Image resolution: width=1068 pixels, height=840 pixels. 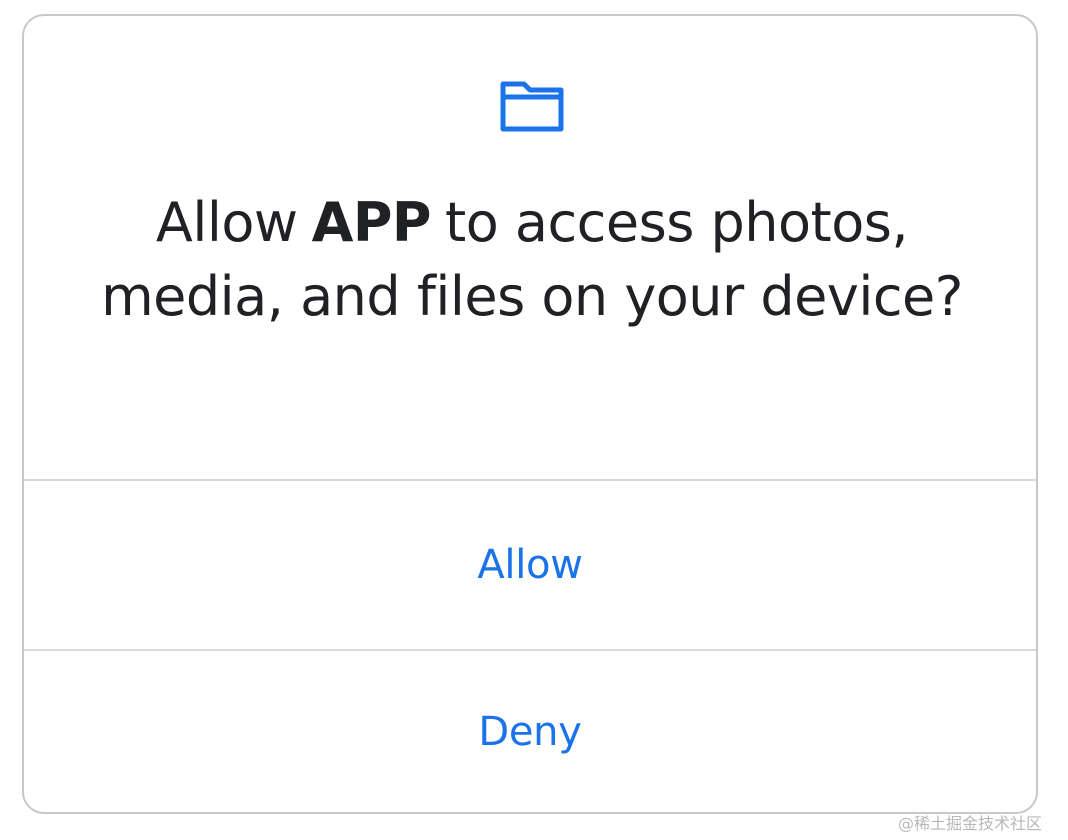 I want to click on deny-button-label: Deny, so click(x=530, y=731).